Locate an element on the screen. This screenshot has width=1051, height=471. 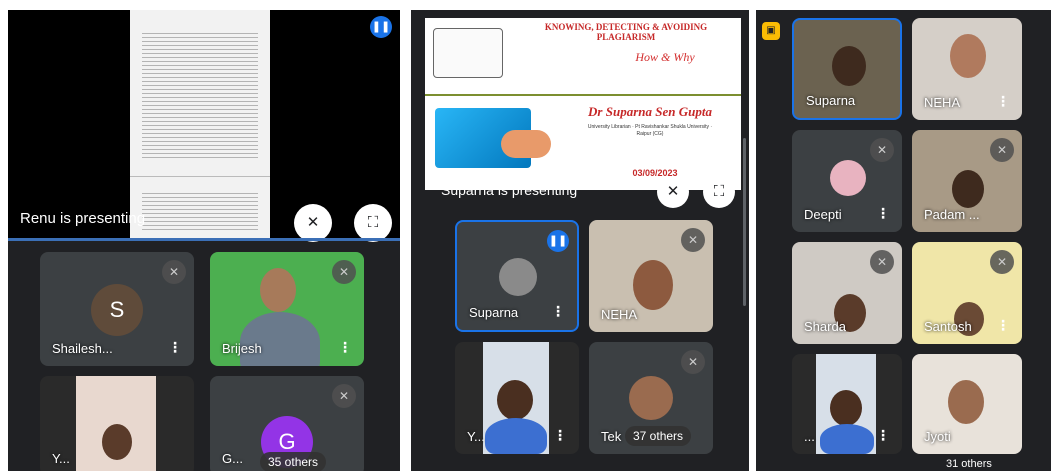
slide-title: KNOWING, DETECTING & AVOIDING PLAGIARISM is located at coordinates (626, 32).